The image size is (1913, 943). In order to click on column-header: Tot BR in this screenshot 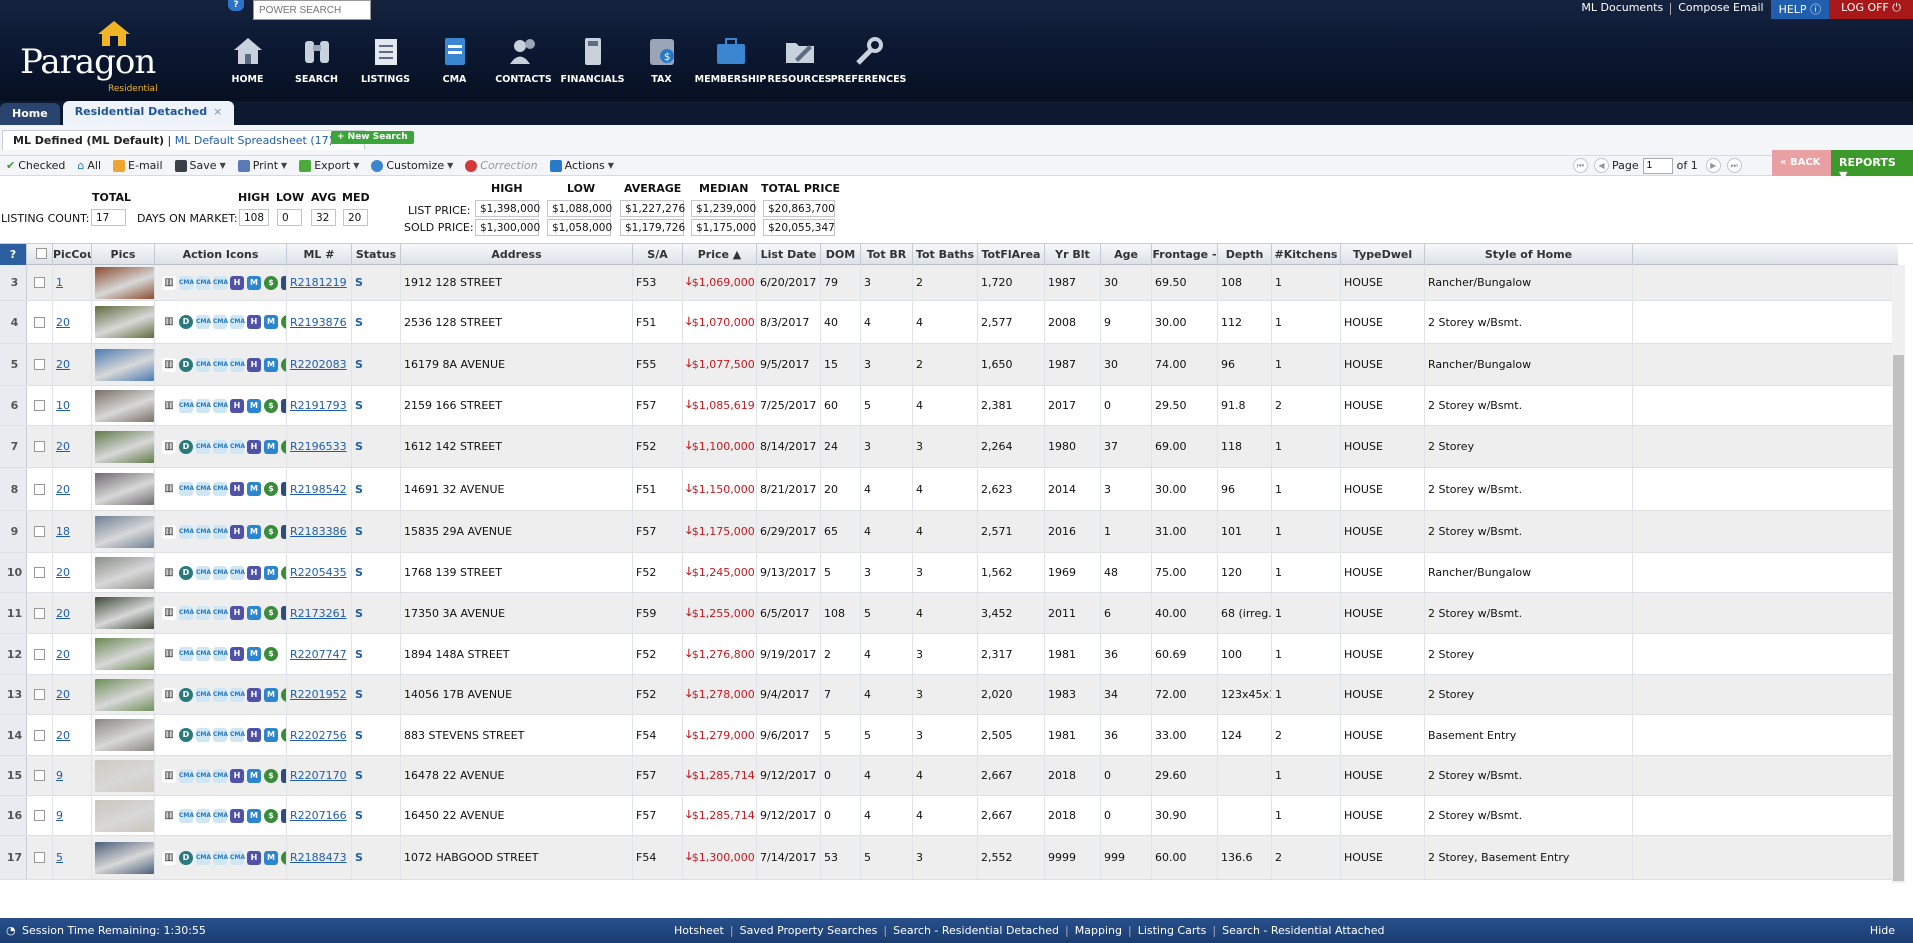, I will do `click(887, 254)`.